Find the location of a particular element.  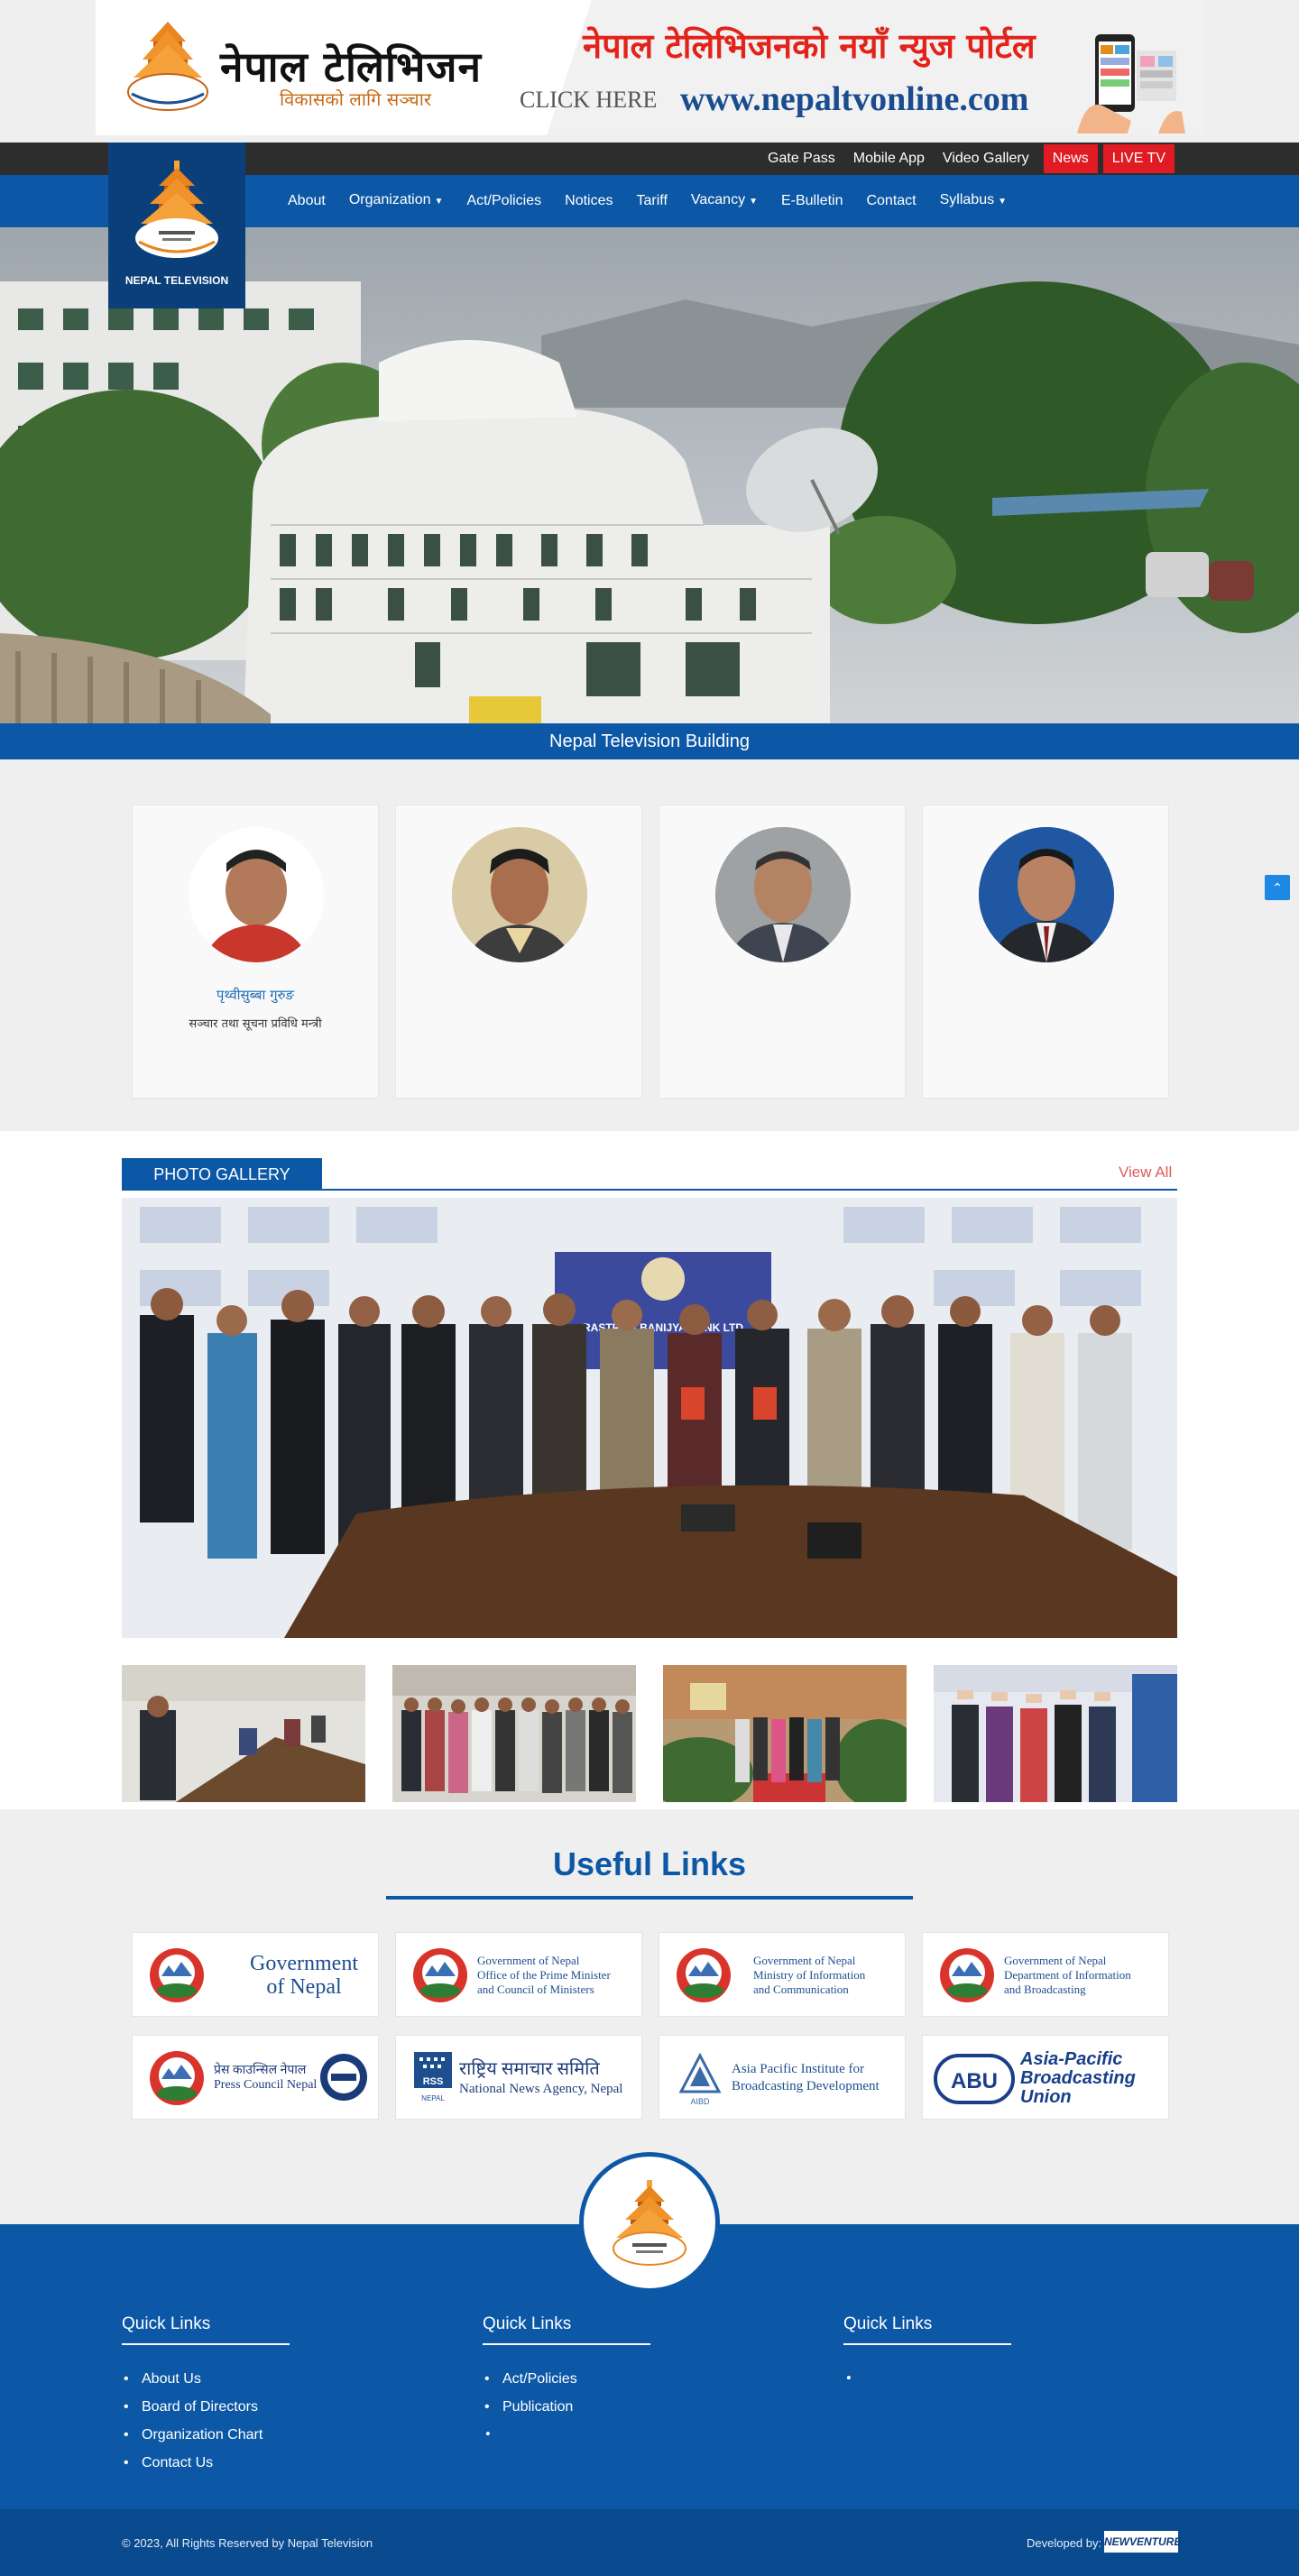

link-line: राष्ट्रिय समाचार समिति is located at coordinates (529, 2069).